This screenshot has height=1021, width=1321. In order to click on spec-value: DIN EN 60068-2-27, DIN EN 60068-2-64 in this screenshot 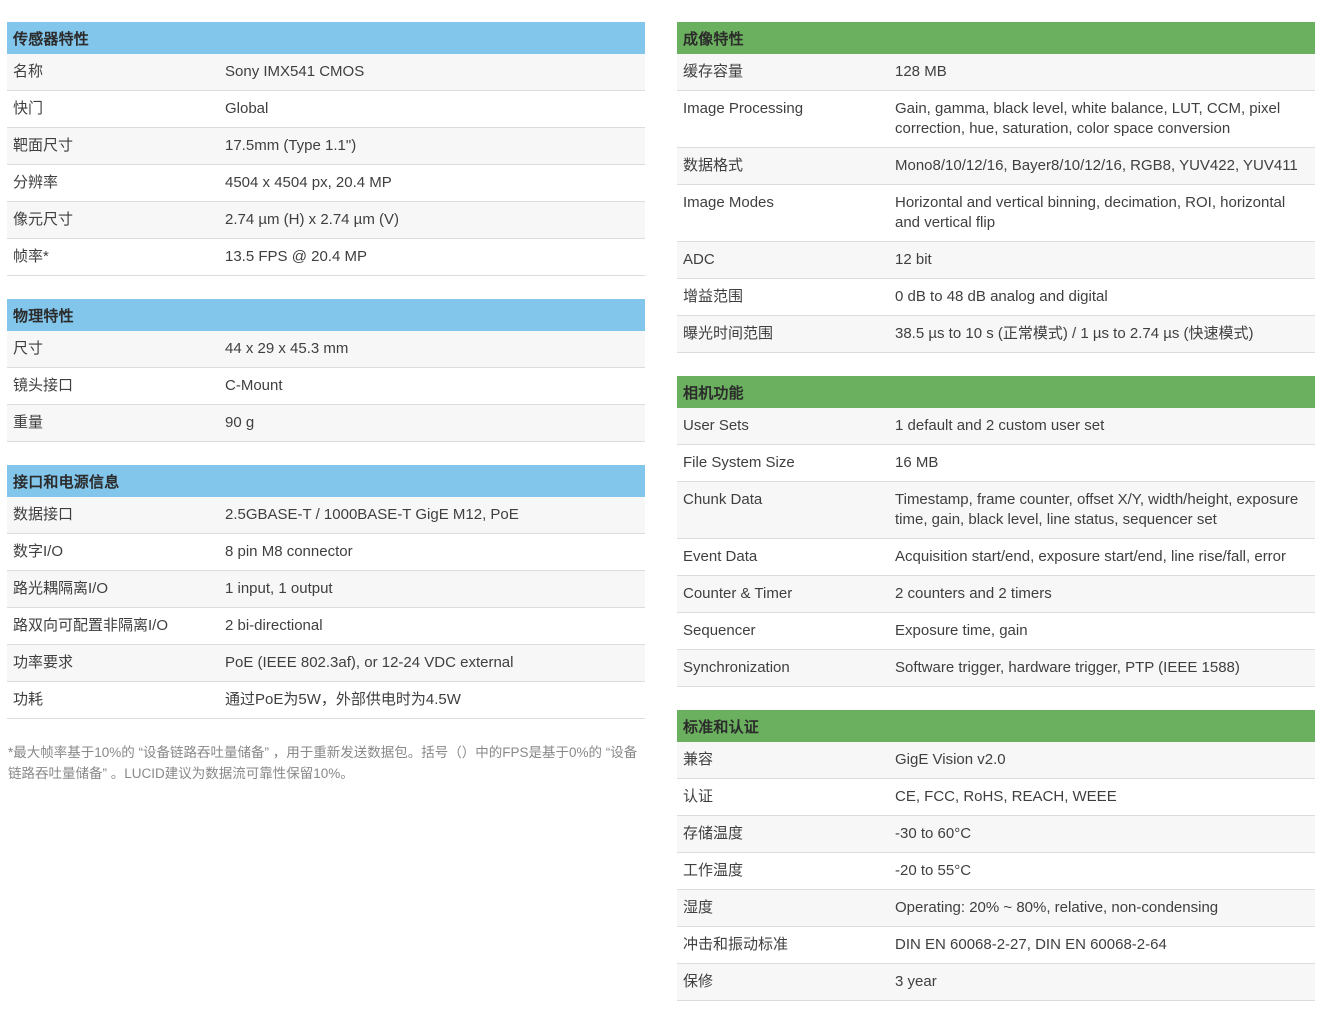, I will do `click(1031, 944)`.